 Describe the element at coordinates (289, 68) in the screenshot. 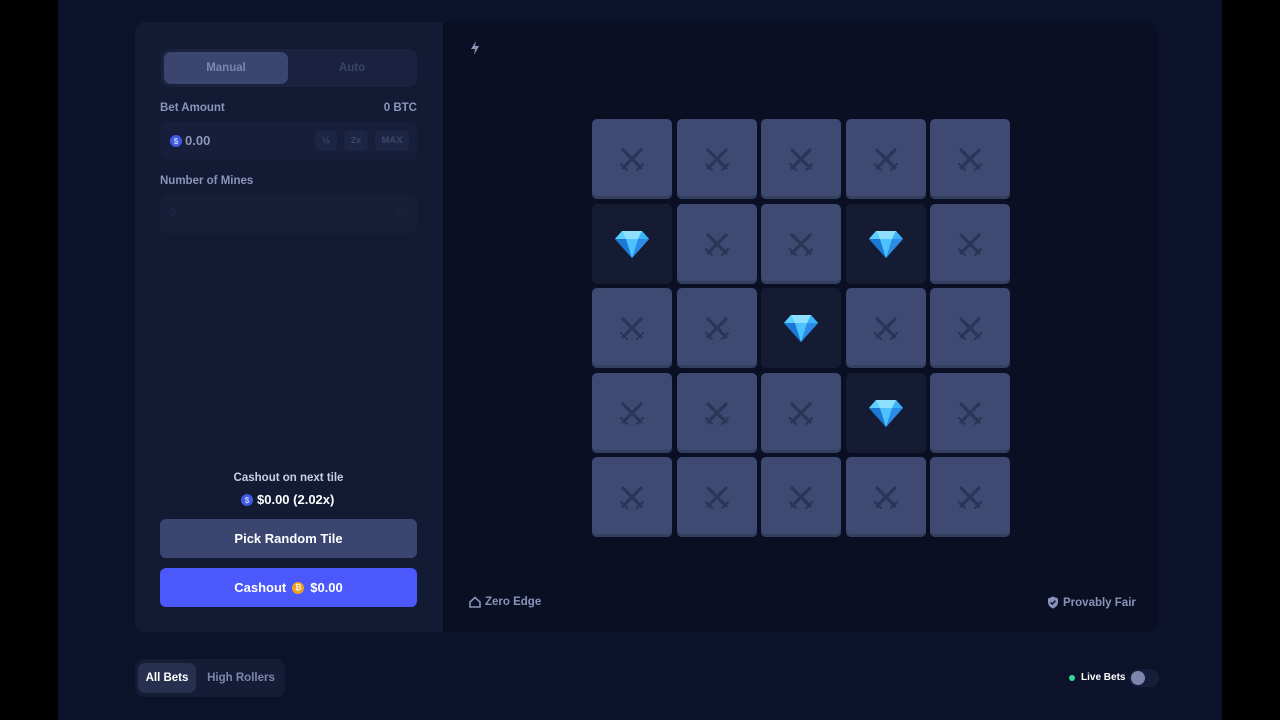

I see `mode-tabs: Manual Auto` at that location.